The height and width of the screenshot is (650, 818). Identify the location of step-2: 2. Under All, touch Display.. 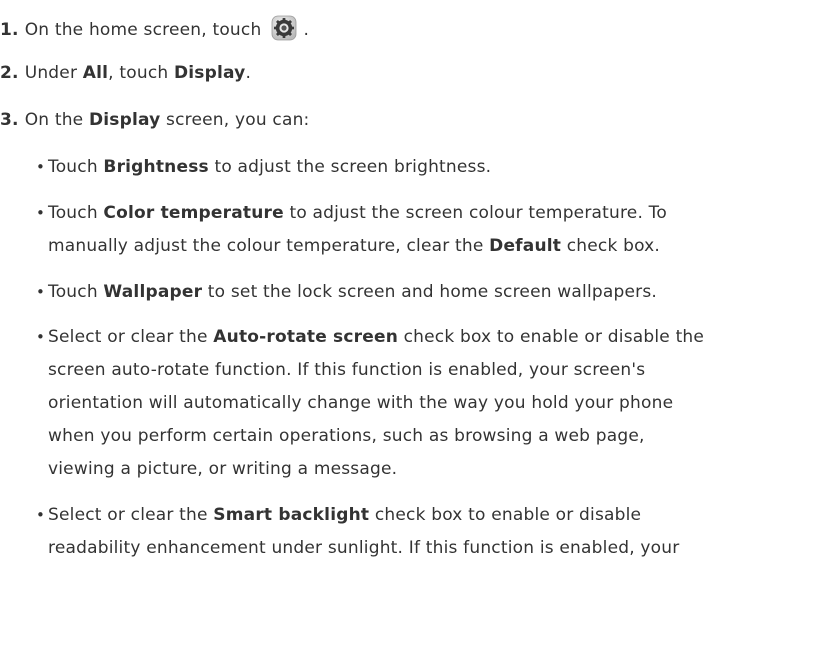
(125, 73).